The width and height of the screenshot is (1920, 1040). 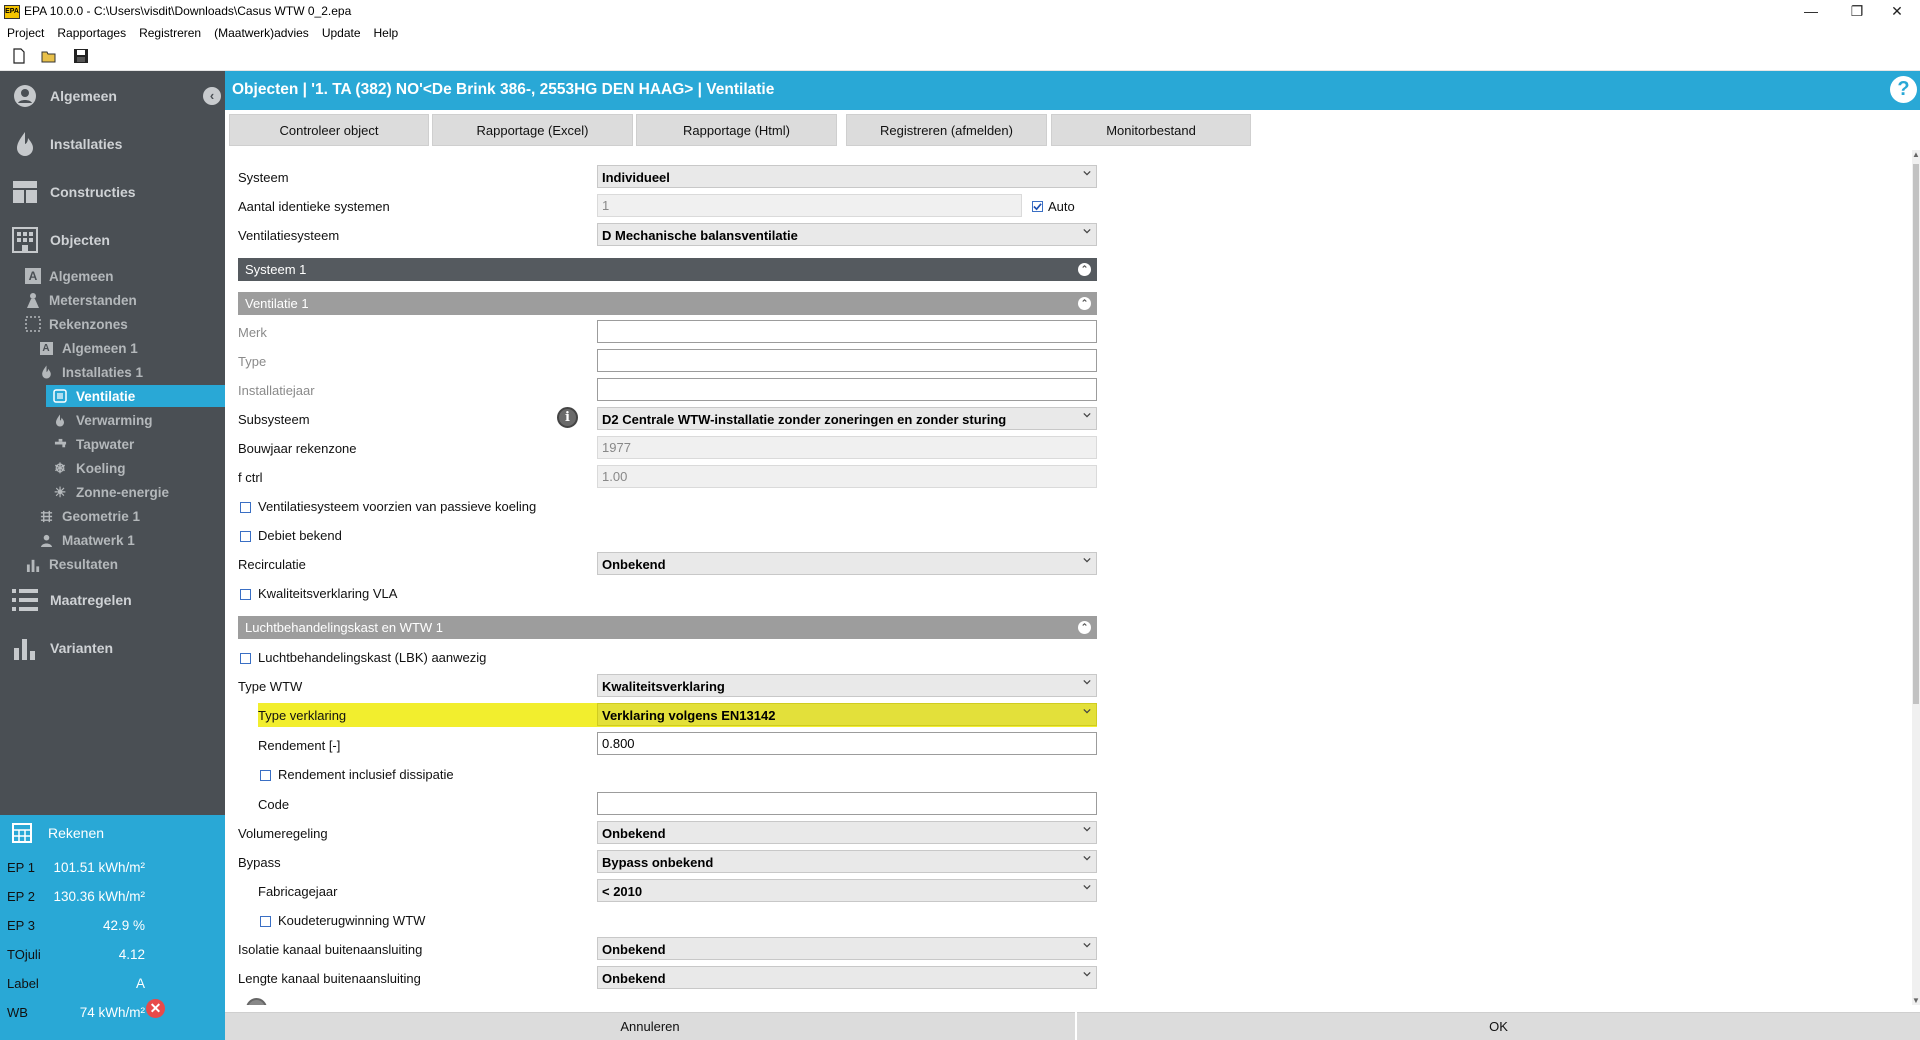 What do you see at coordinates (736, 130) in the screenshot?
I see `rapportage-html-button: Rapportage (Html)` at bounding box center [736, 130].